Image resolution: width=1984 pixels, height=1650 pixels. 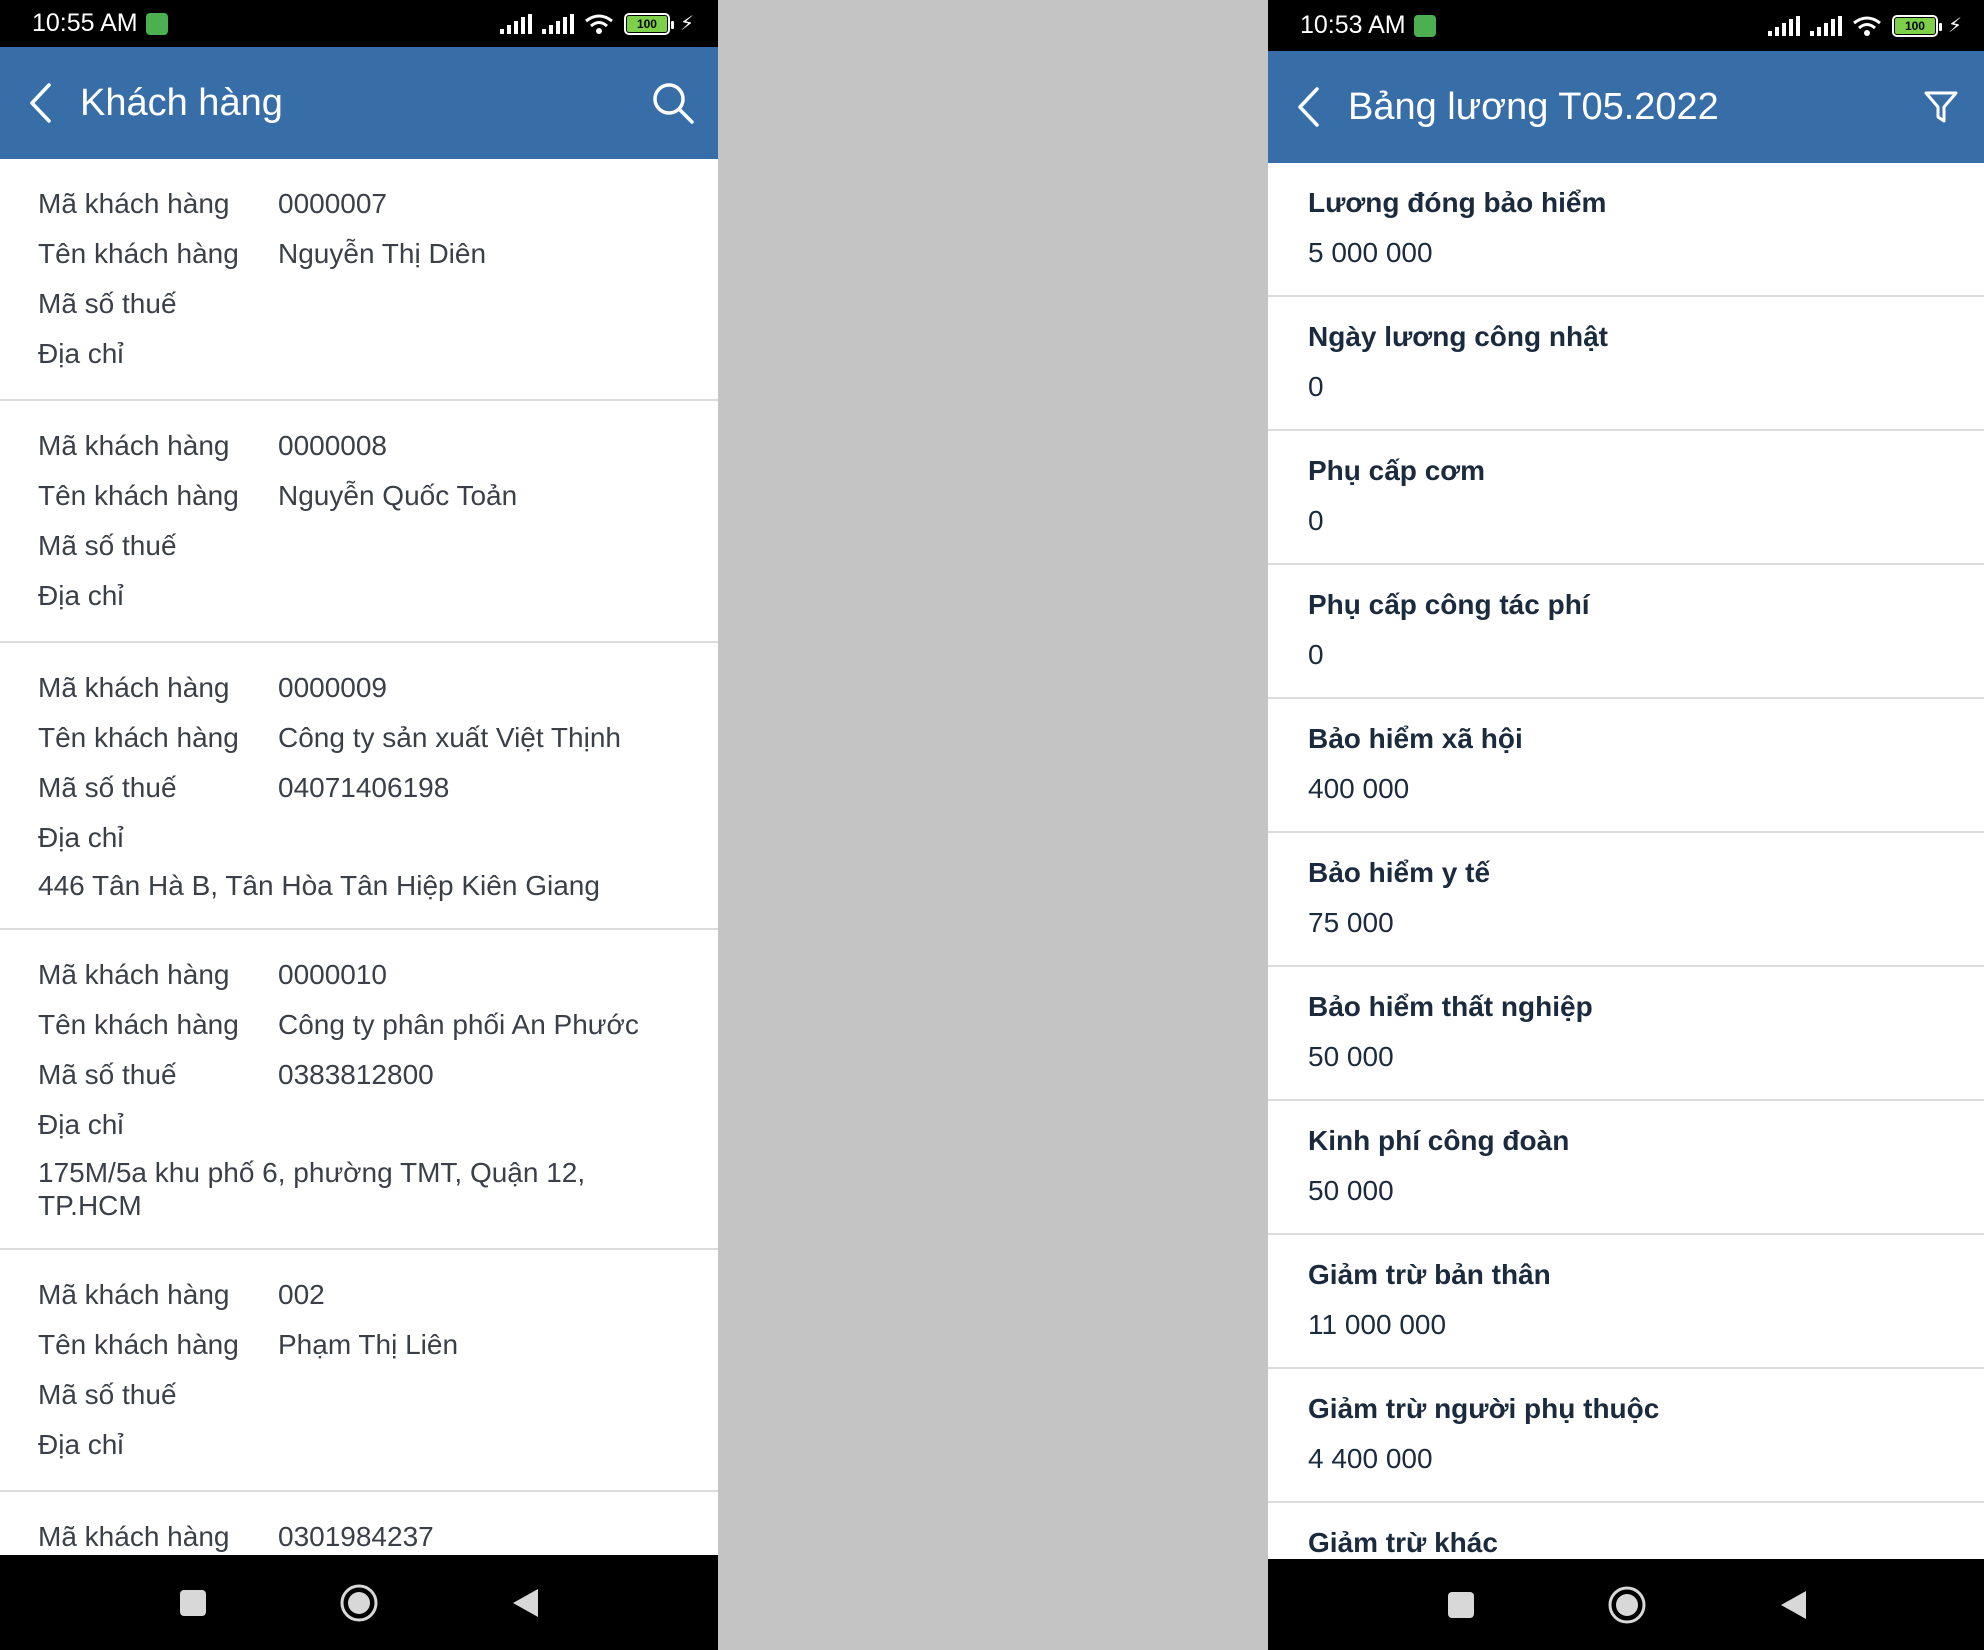 What do you see at coordinates (359, 23) in the screenshot?
I see `status-bar: 10:55 AM 100 ⚡` at bounding box center [359, 23].